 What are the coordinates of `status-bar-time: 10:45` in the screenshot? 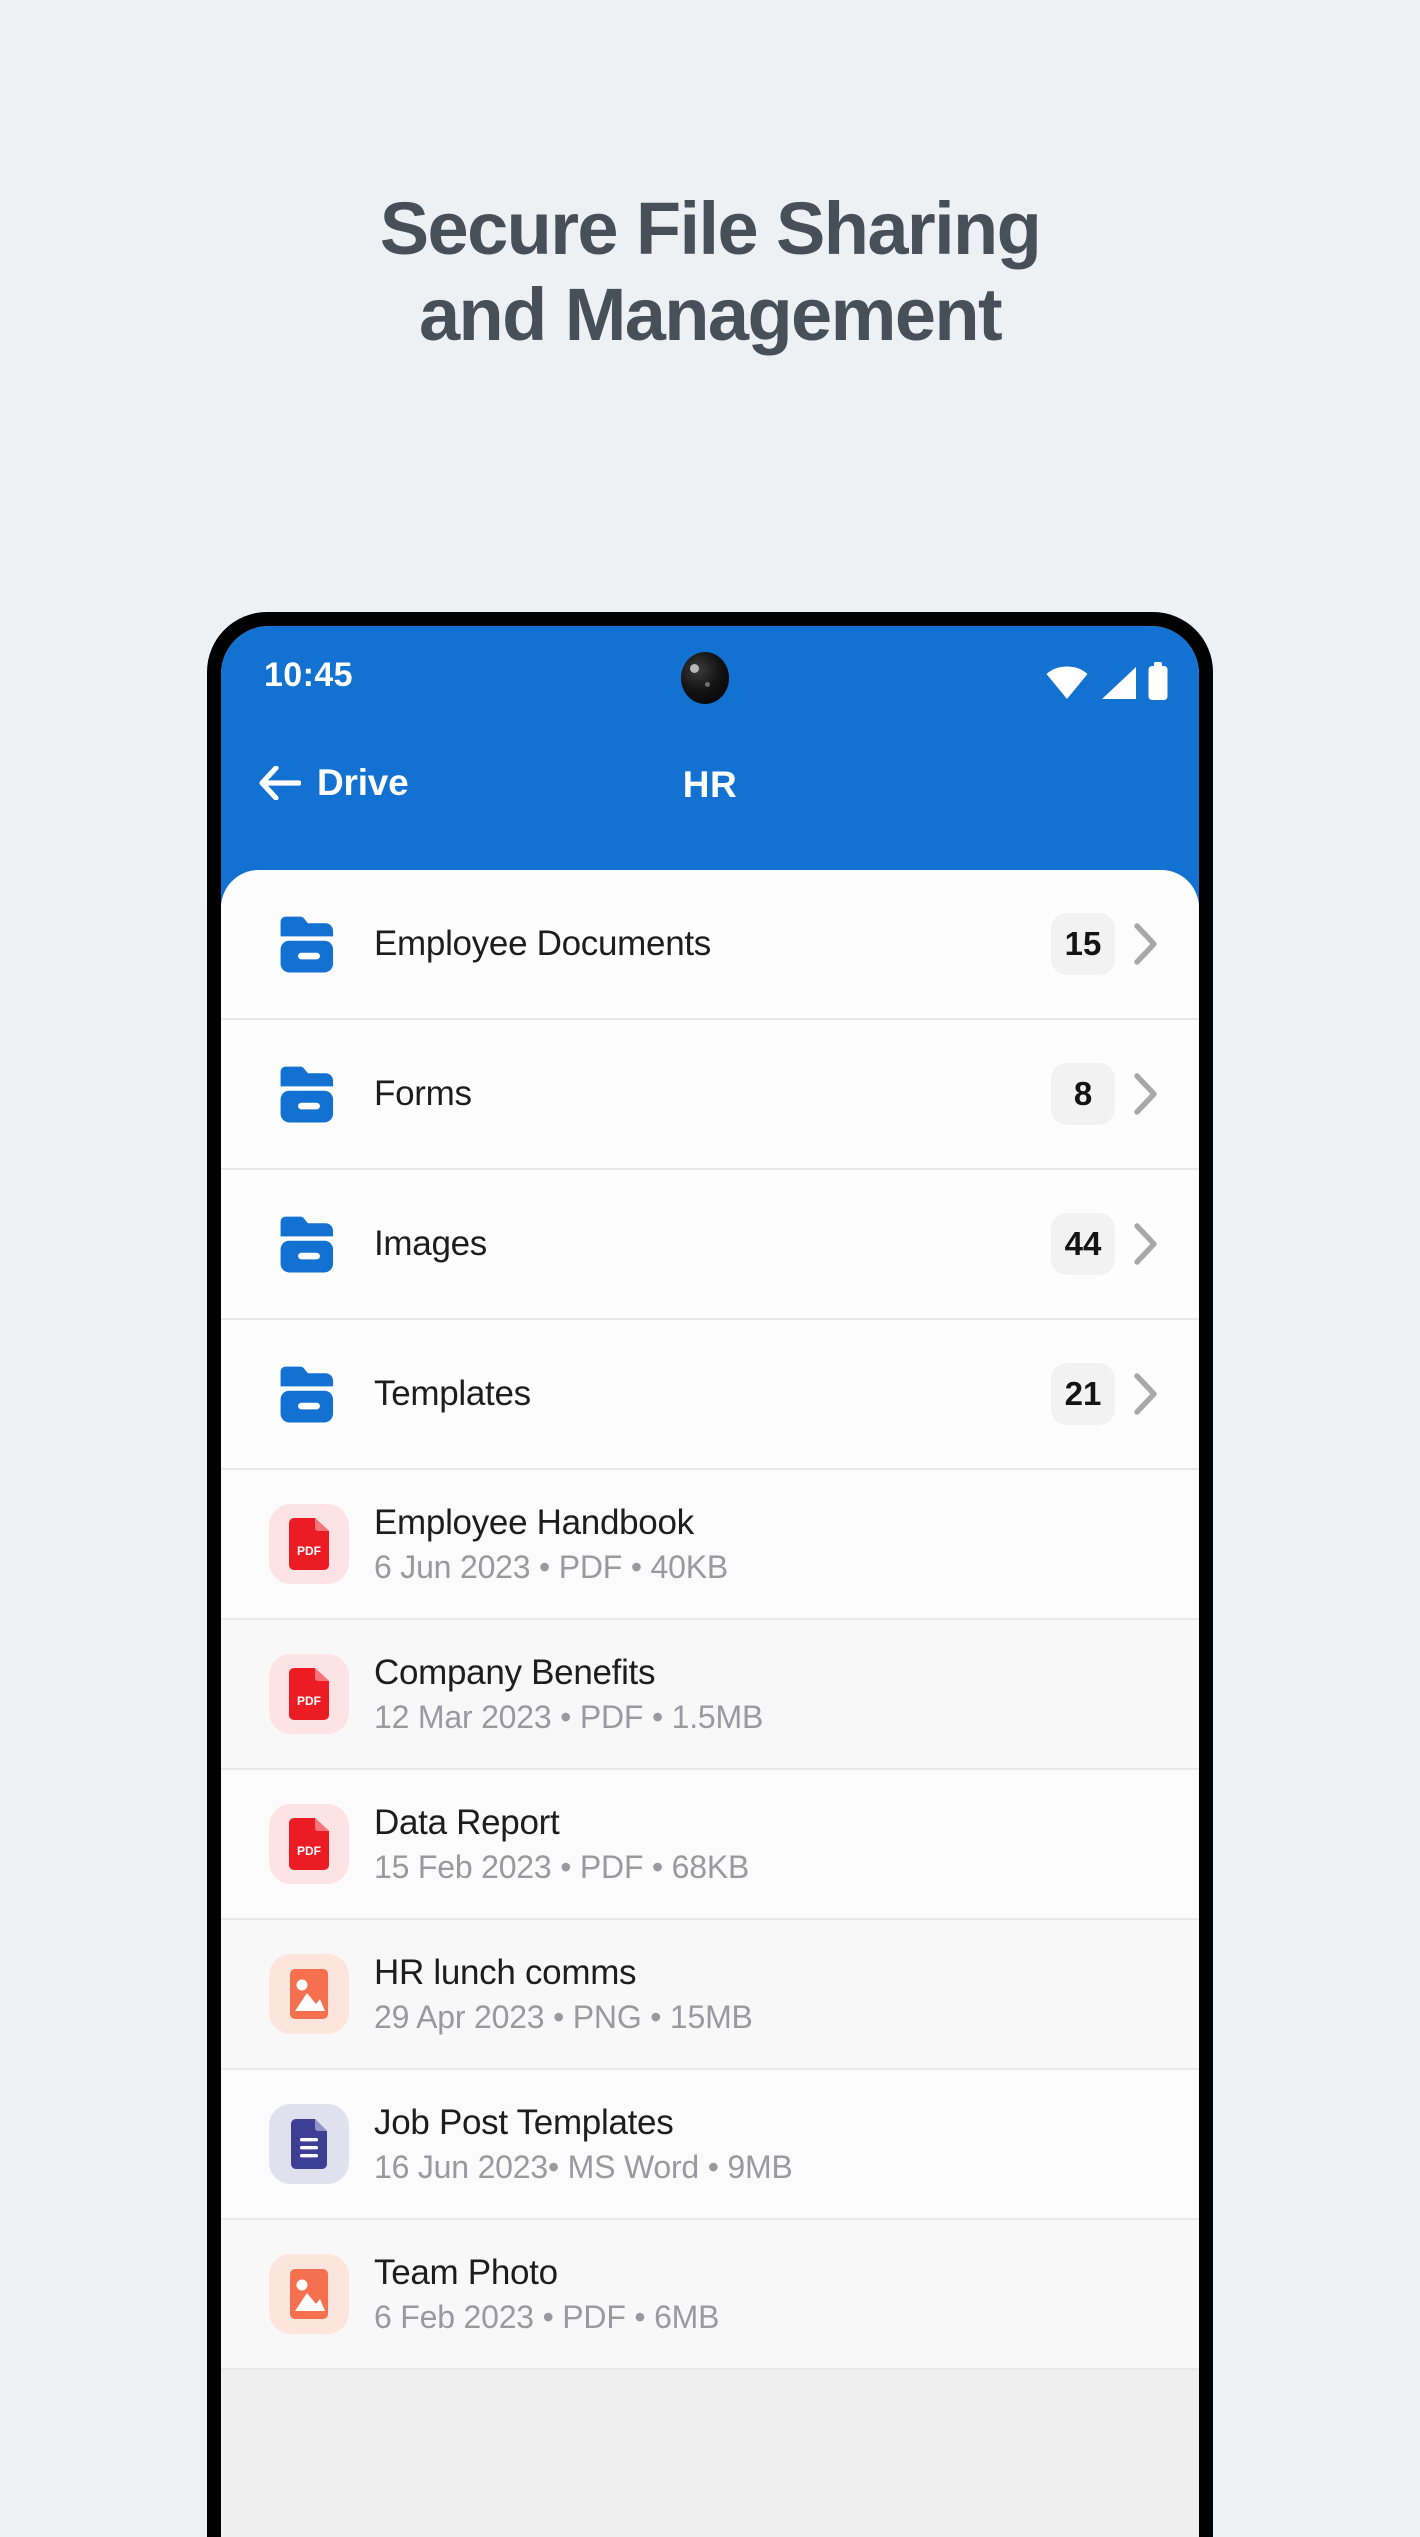 It's located at (308, 675).